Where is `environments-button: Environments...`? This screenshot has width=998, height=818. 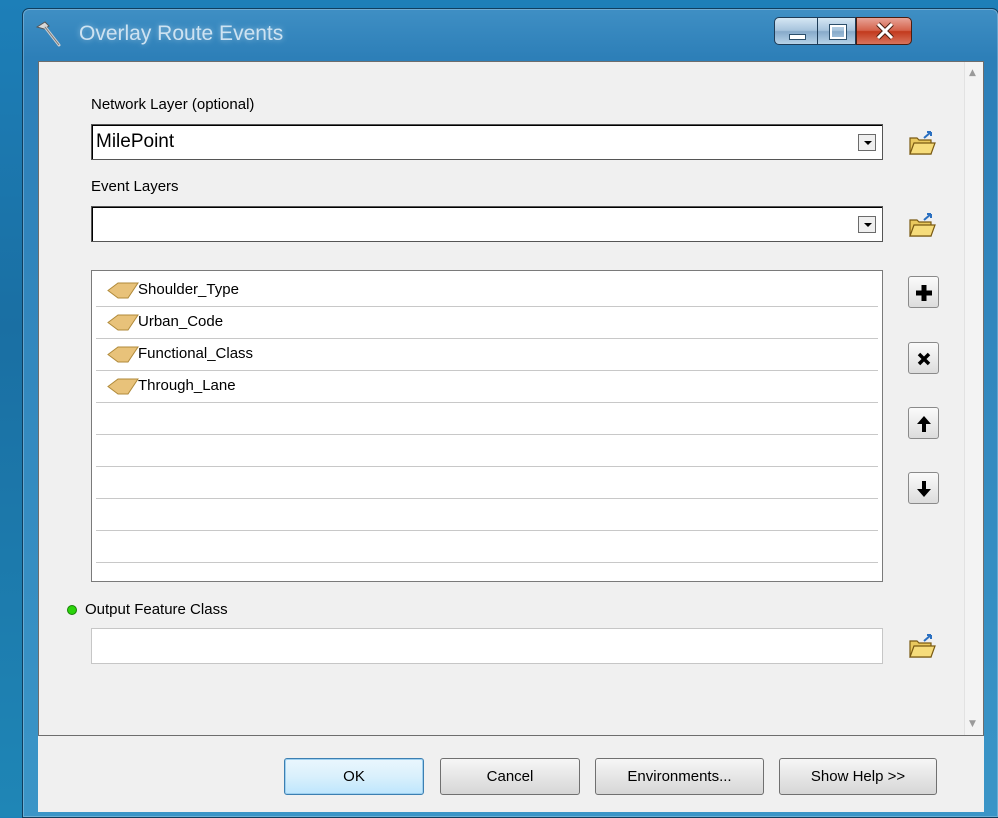 environments-button: Environments... is located at coordinates (679, 776).